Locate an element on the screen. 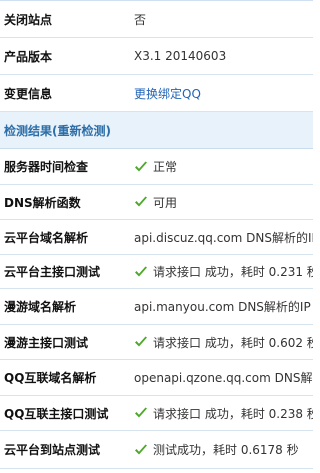 Image resolution: width=320 pixels, height=473 pixels. check-value-text: api.manyou.com DNS解析的IP is located at coordinates (222, 307).